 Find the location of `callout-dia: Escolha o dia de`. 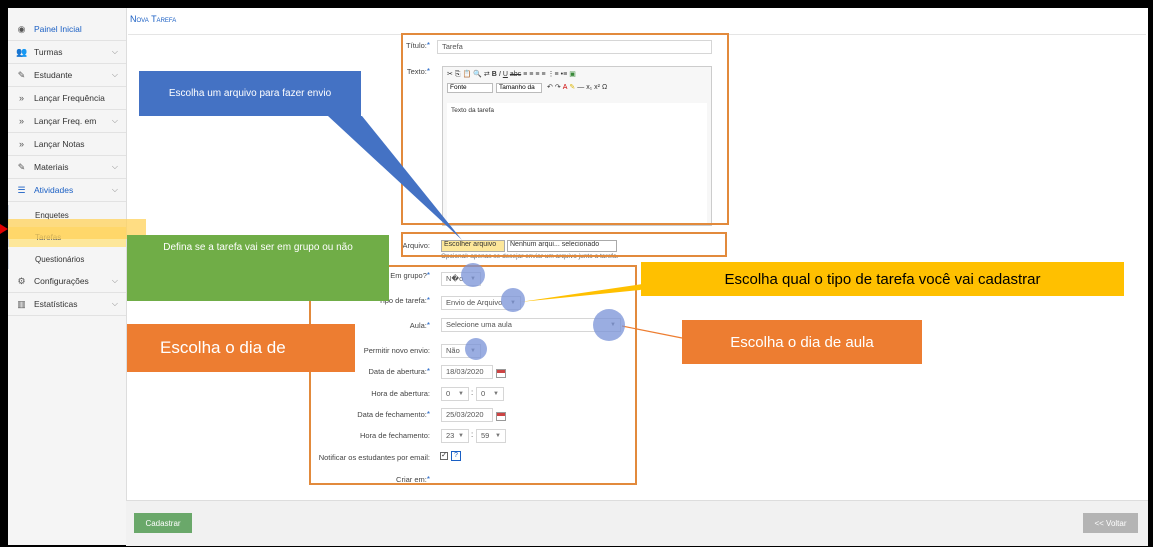

callout-dia: Escolha o dia de is located at coordinates (241, 348).